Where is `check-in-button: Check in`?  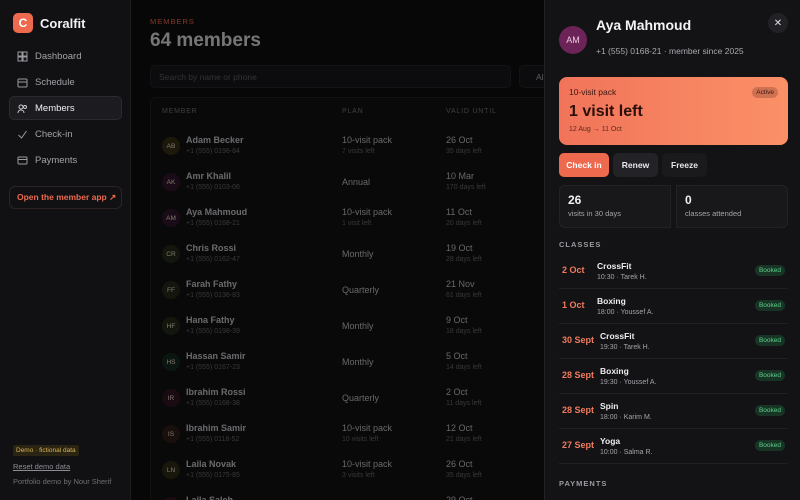 check-in-button: Check in is located at coordinates (584, 165).